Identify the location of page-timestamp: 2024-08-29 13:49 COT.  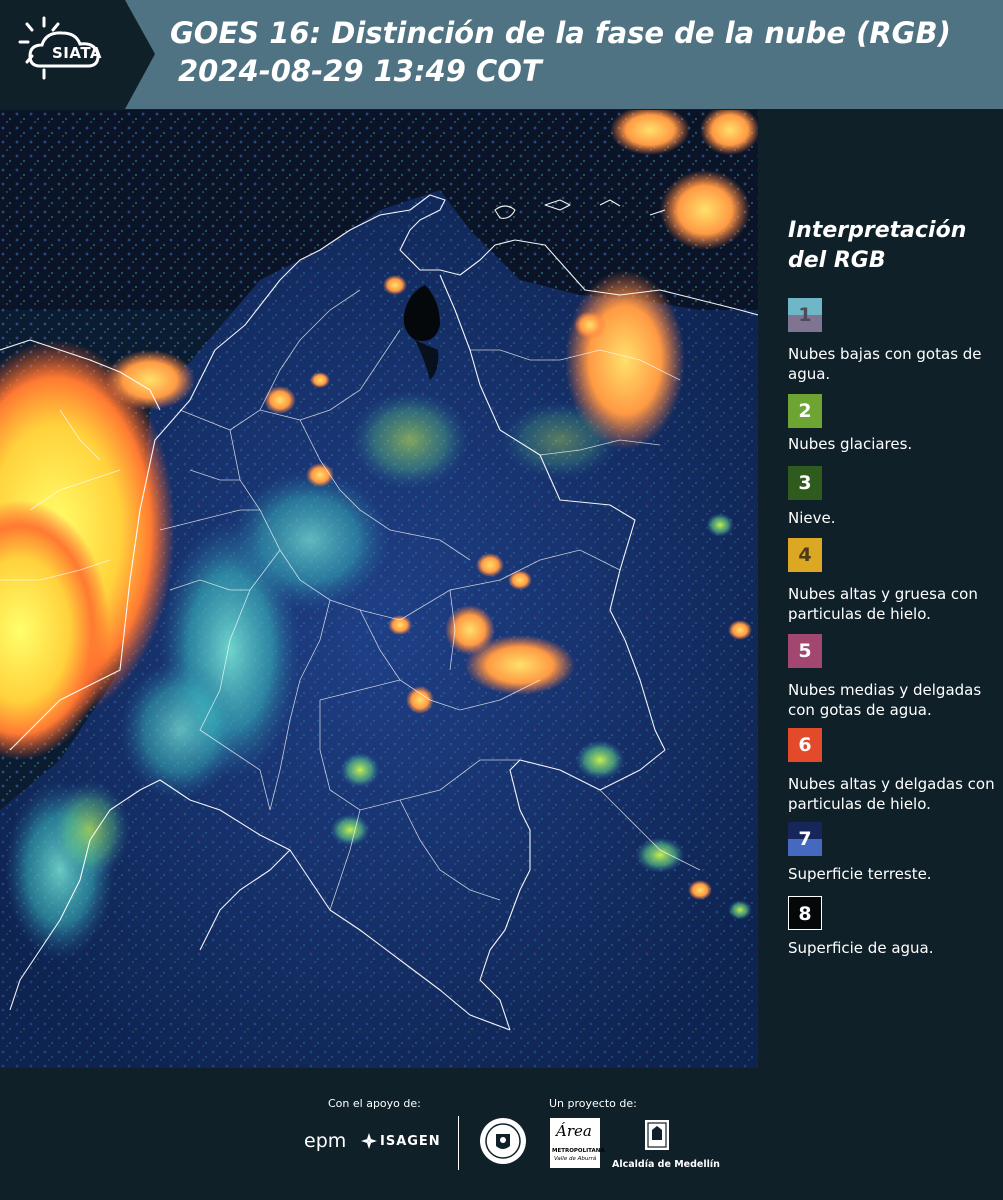
(360, 71).